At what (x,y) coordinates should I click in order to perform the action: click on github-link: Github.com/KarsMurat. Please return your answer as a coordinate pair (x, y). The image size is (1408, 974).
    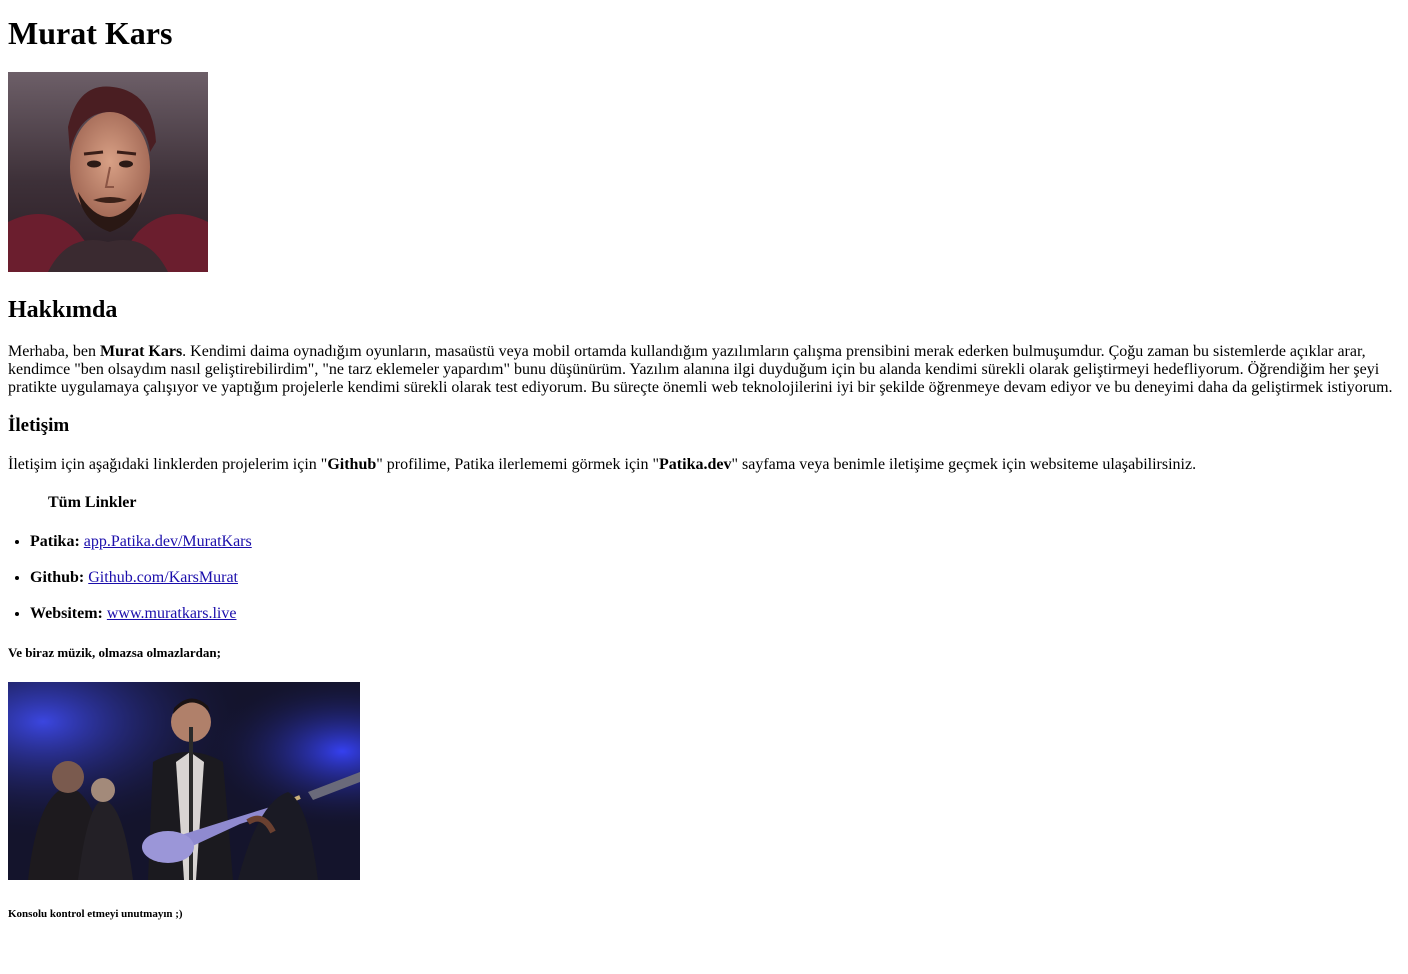
    Looking at the image, I should click on (163, 577).